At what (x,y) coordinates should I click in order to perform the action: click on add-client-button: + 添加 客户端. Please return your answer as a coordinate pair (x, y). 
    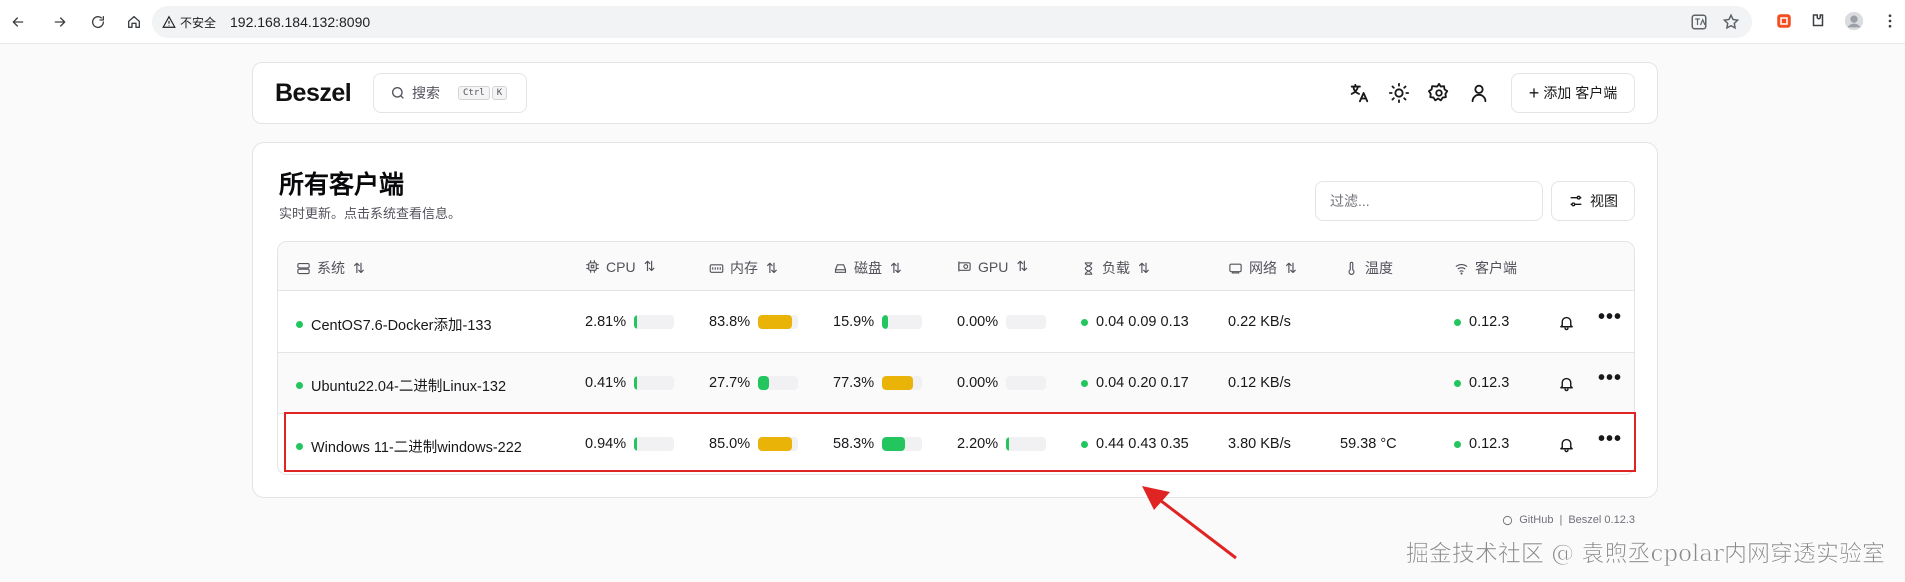
    Looking at the image, I should click on (1573, 93).